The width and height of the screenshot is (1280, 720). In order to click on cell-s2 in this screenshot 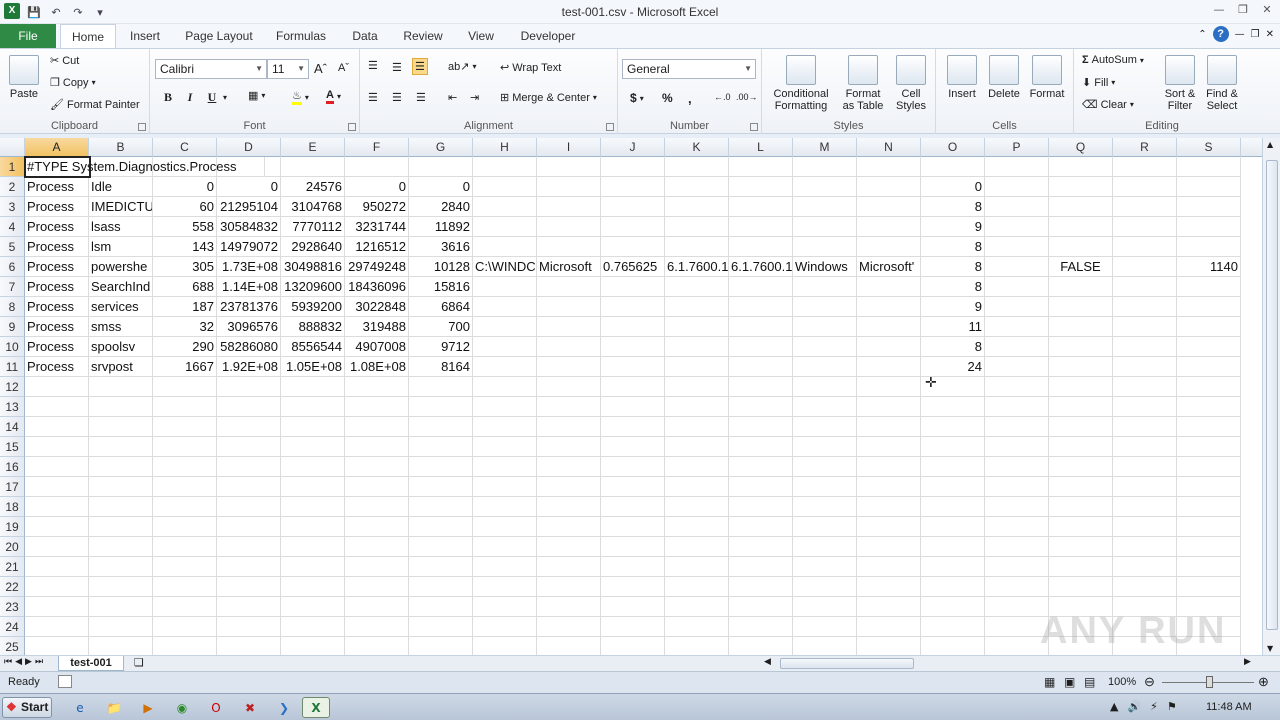, I will do `click(1209, 187)`.